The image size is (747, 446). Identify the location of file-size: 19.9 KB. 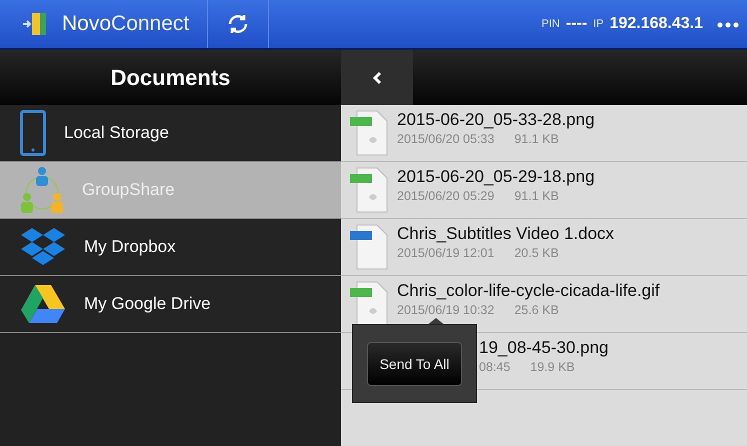
(552, 367).